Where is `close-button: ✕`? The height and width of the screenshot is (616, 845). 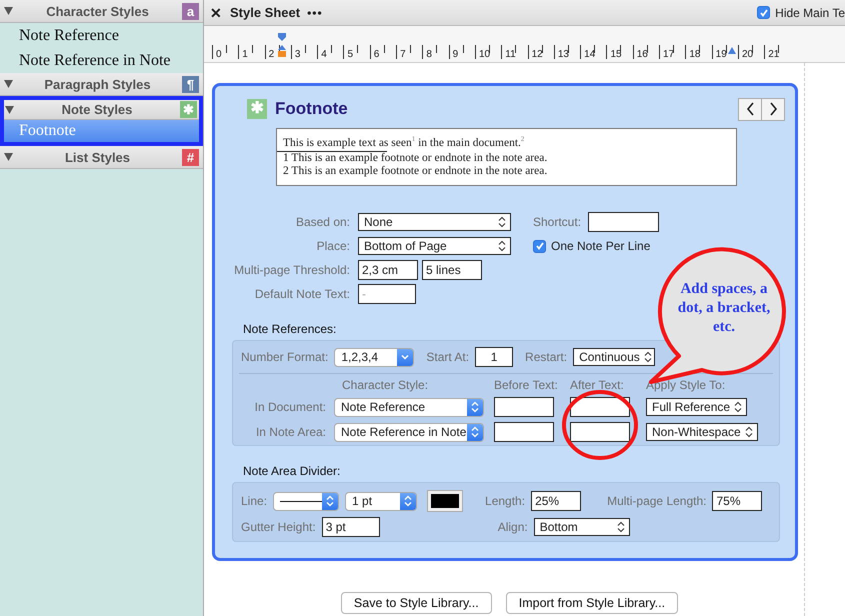
close-button: ✕ is located at coordinates (216, 12).